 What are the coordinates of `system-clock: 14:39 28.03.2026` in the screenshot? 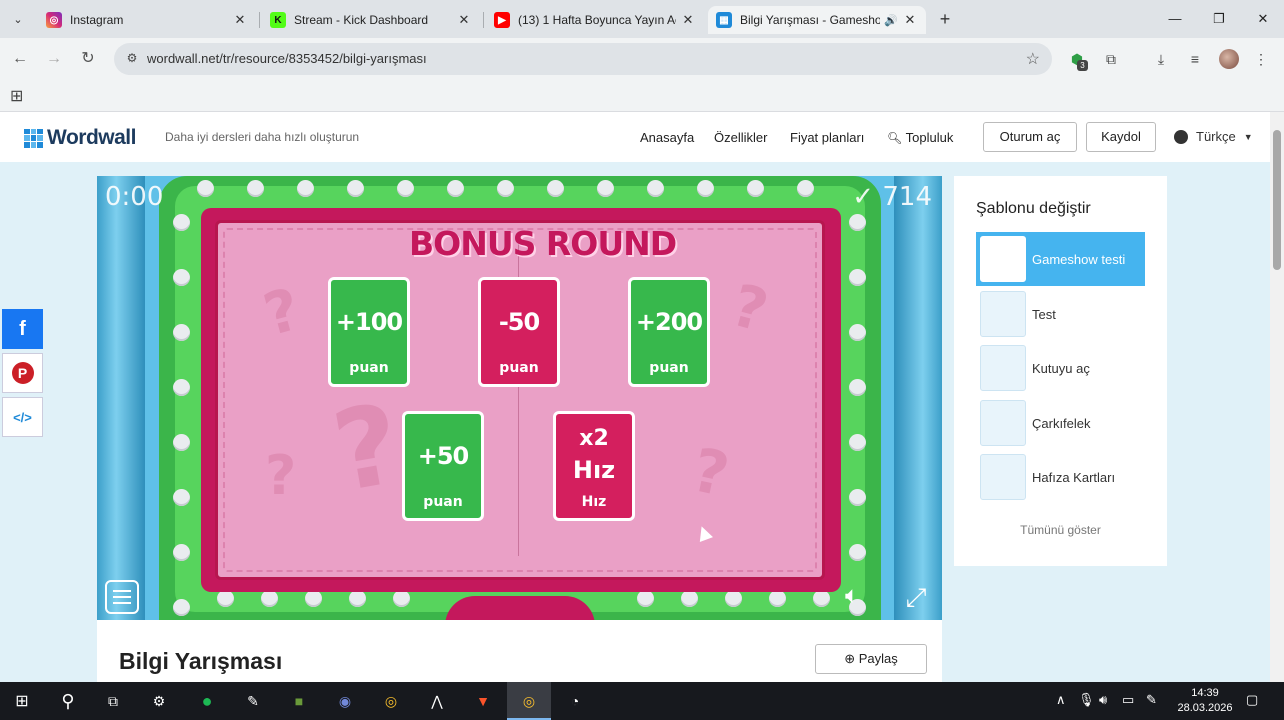 It's located at (1205, 701).